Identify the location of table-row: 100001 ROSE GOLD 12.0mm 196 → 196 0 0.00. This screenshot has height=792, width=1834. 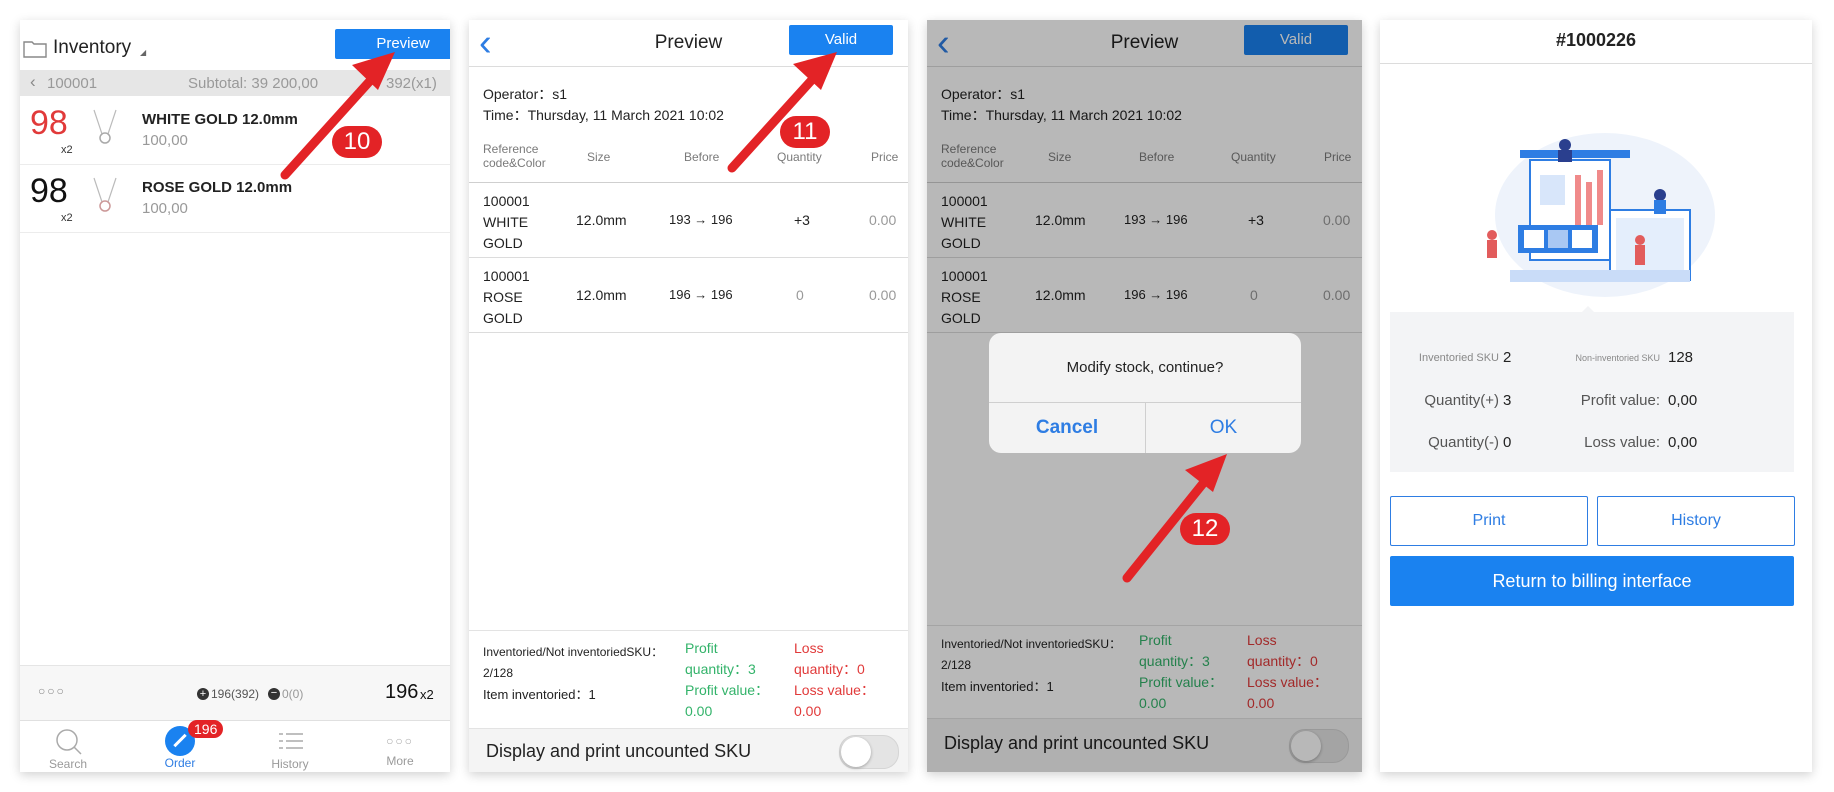
(688, 295).